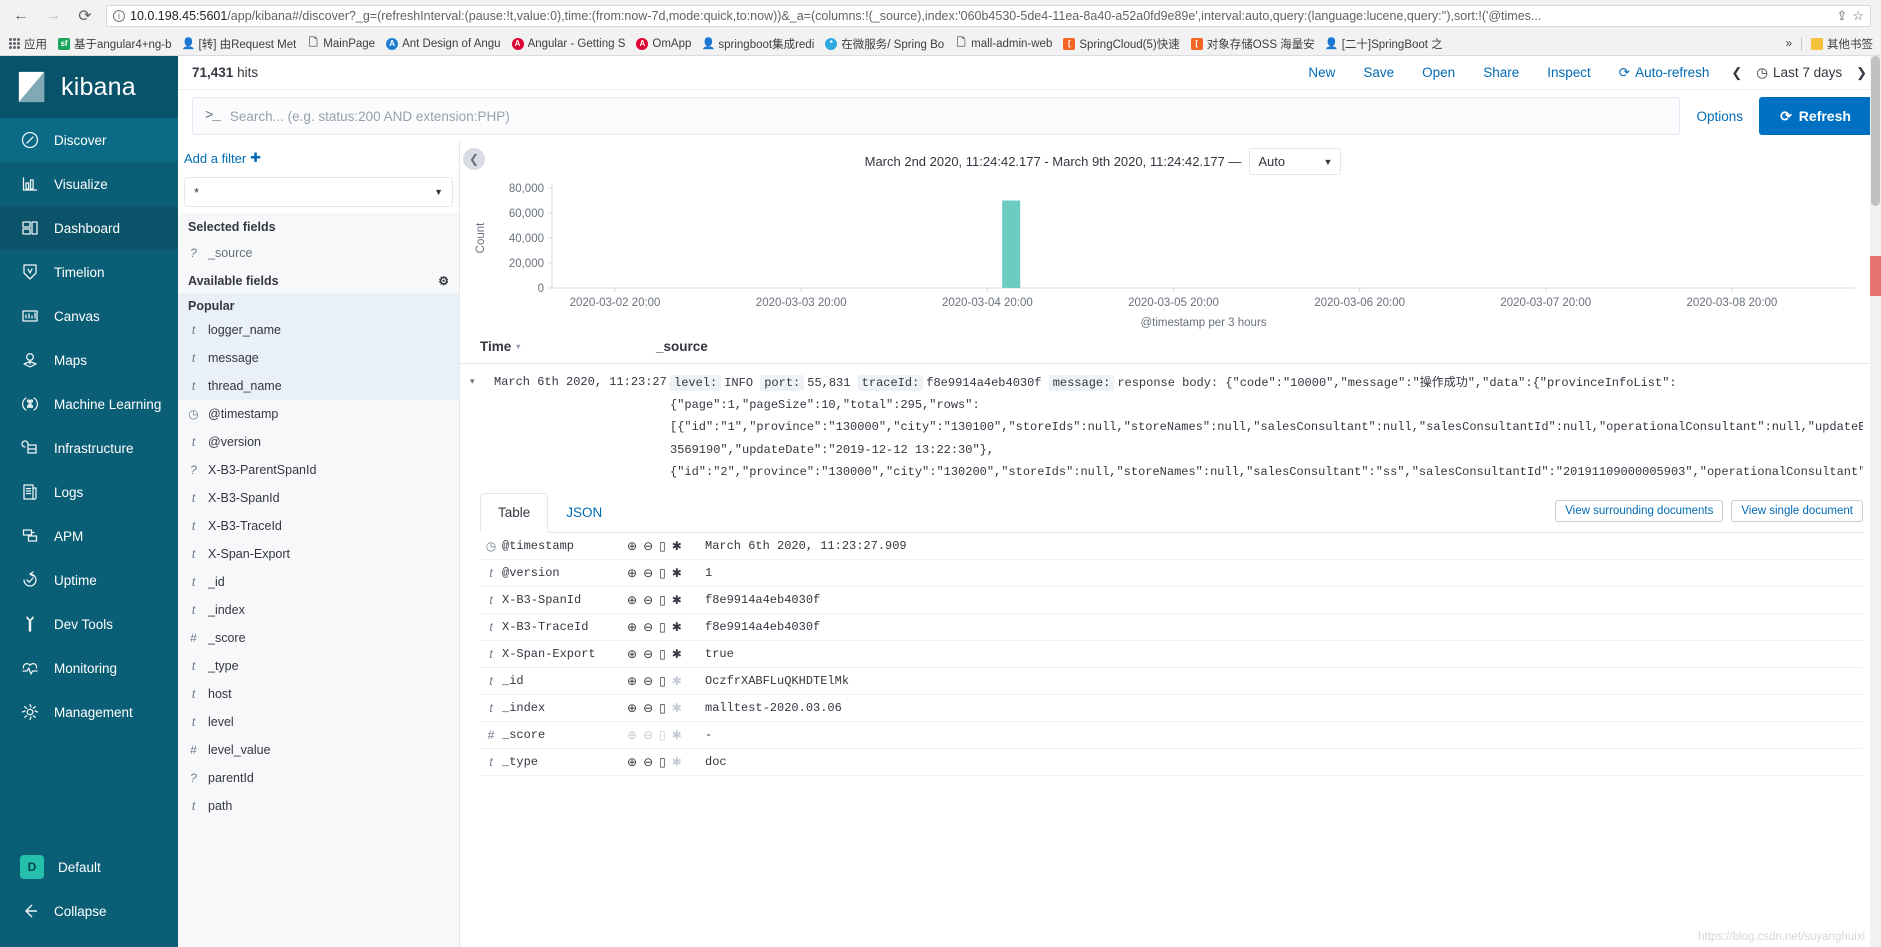 The width and height of the screenshot is (1881, 947). What do you see at coordinates (89, 668) in the screenshot?
I see `sidebar-item-monitoring: Monitoring` at bounding box center [89, 668].